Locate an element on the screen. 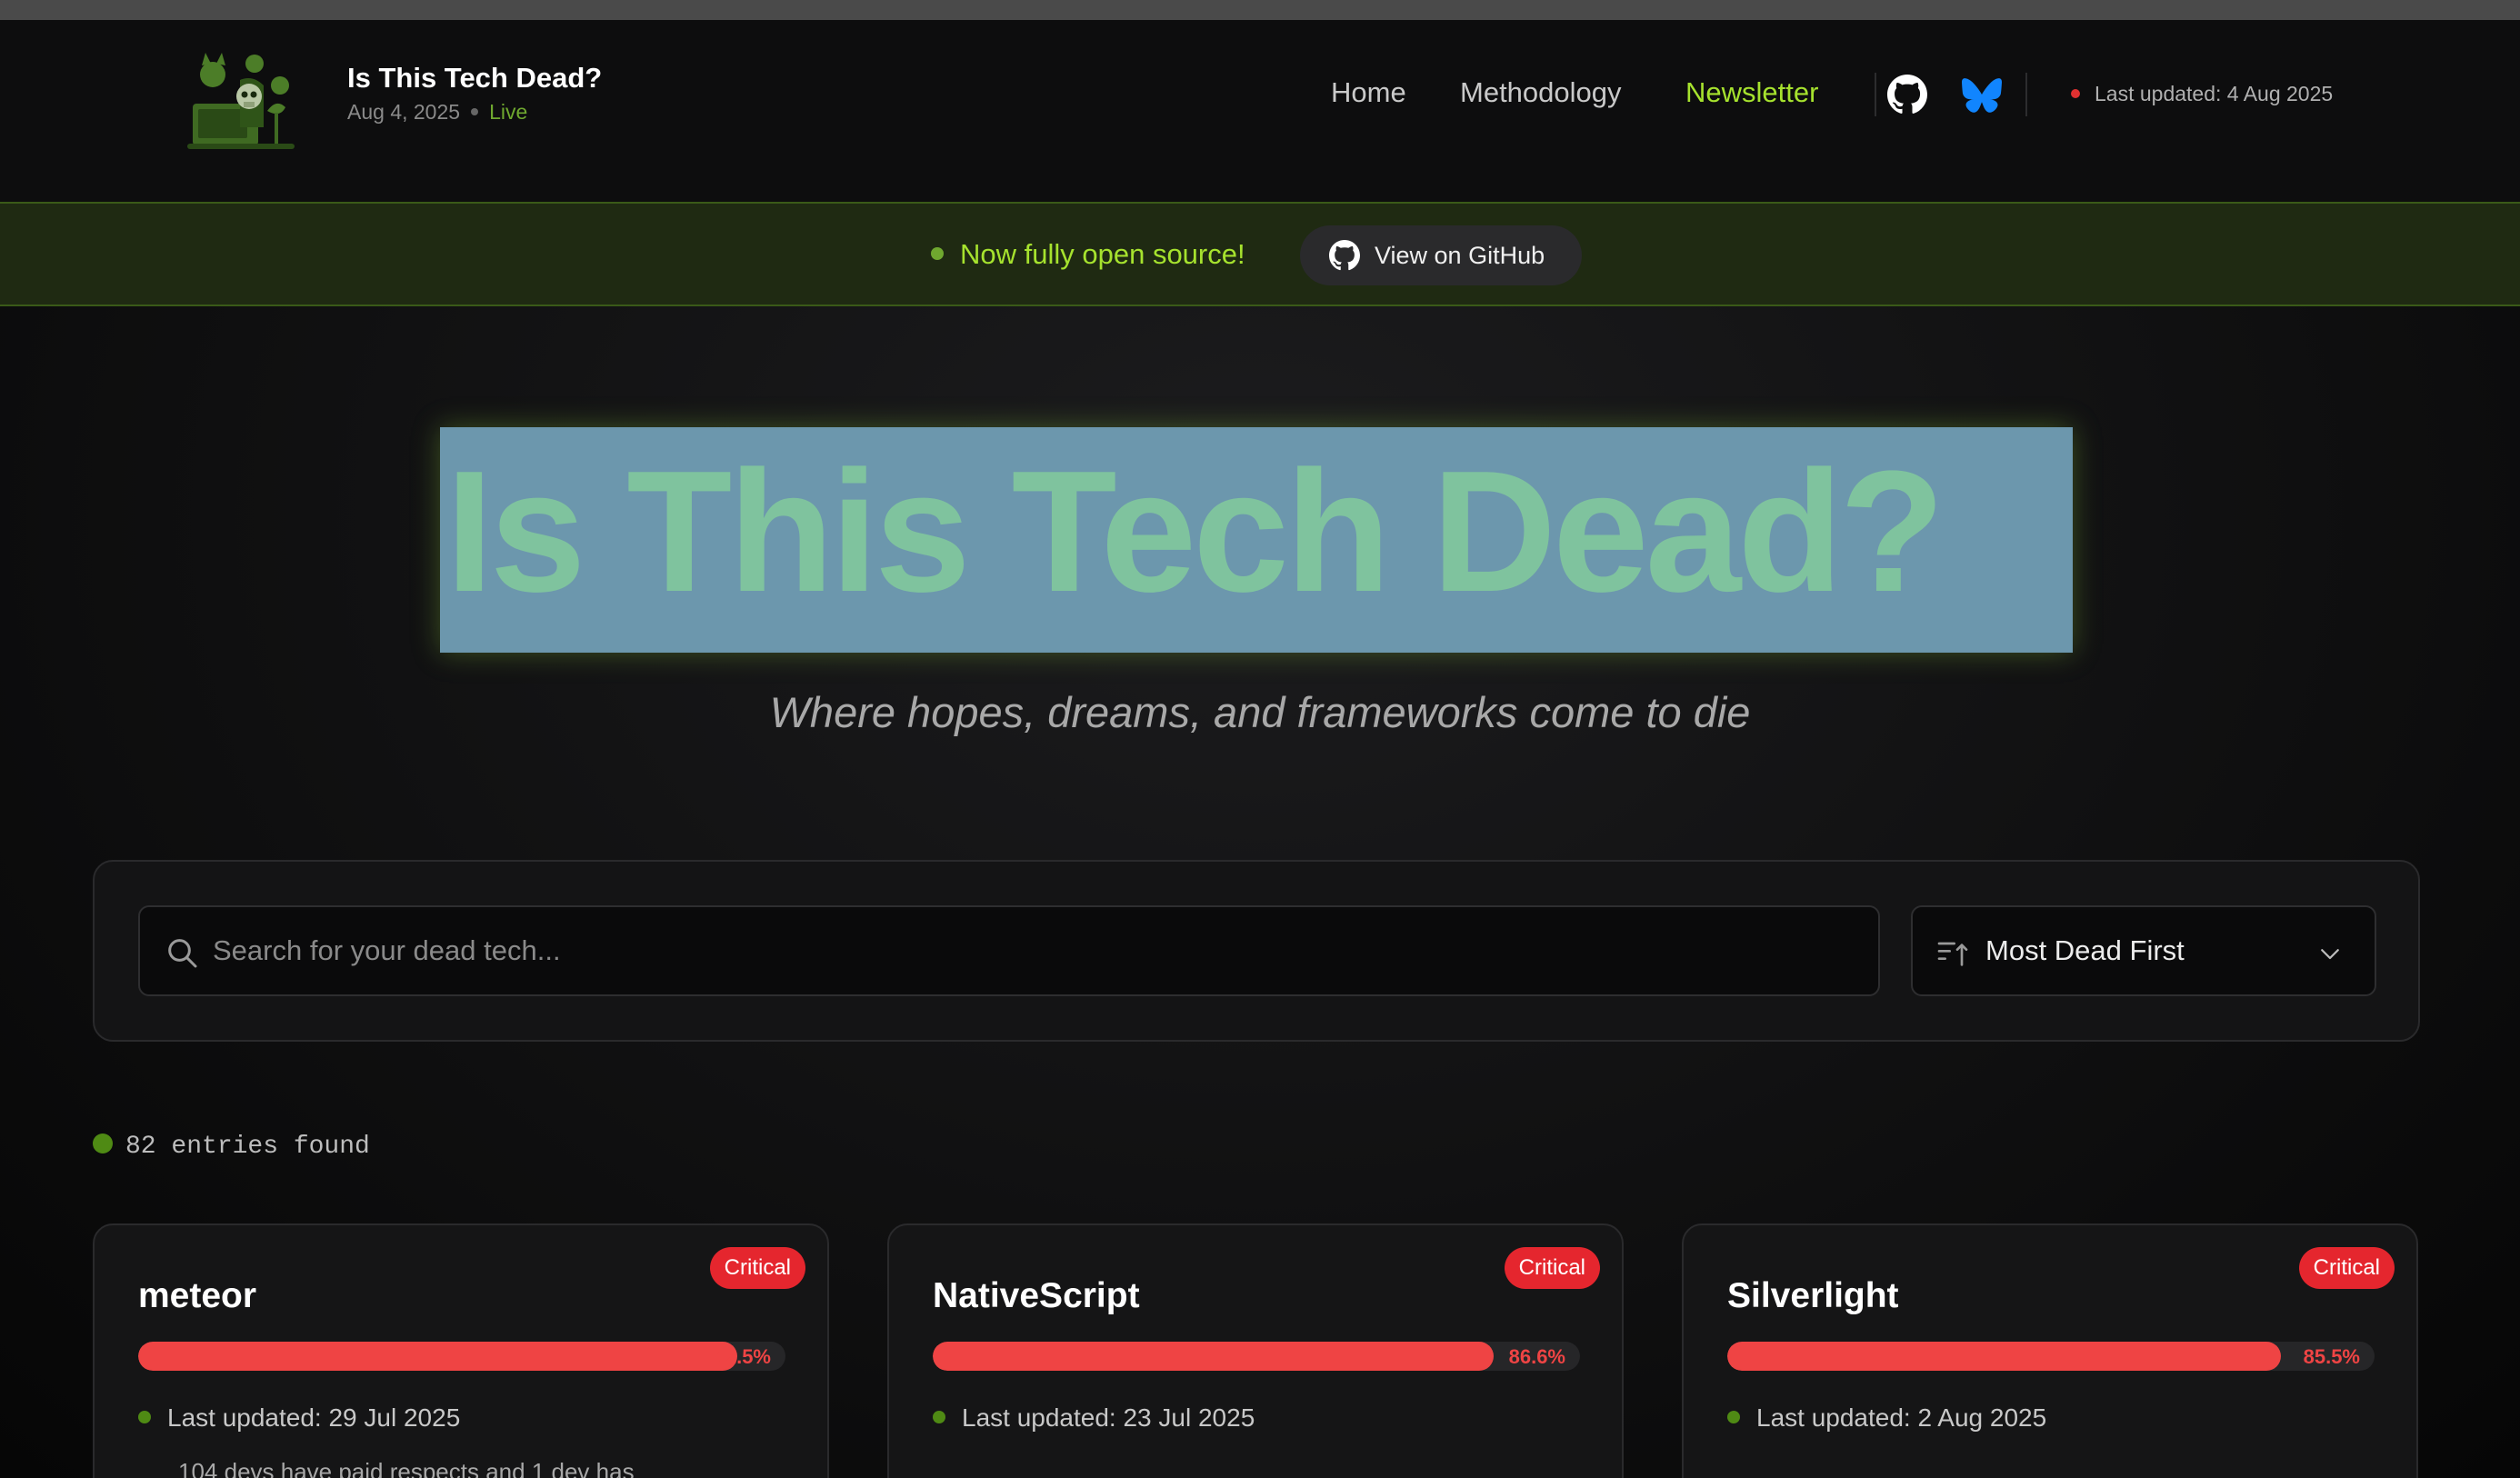 This screenshot has height=1478, width=2520. site-subtitle: Aug 4, 2025 Live is located at coordinates (437, 113).